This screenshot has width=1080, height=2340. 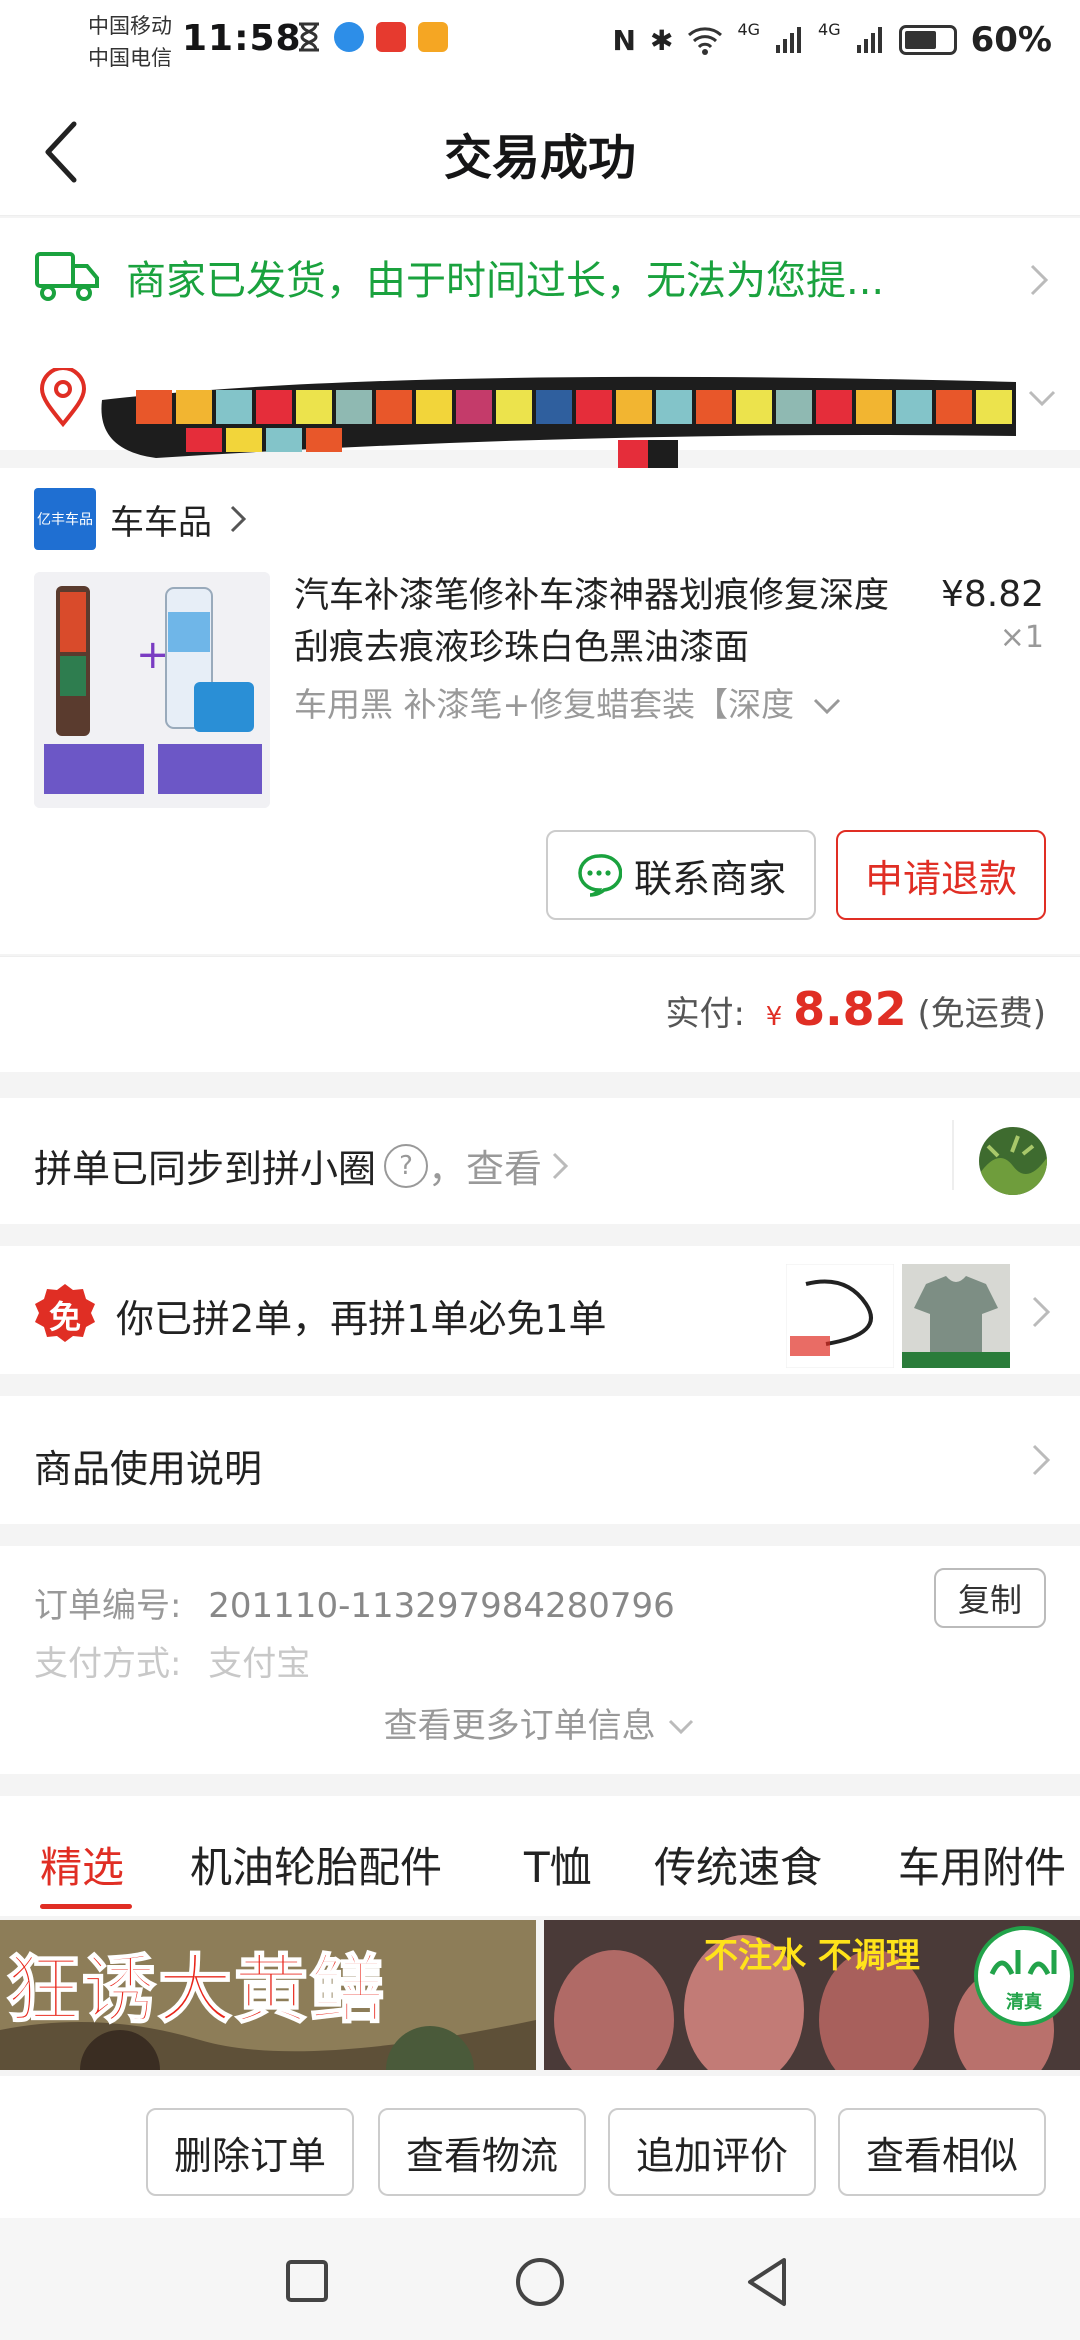 I want to click on usage-instructions-row: 商品使用说明, so click(x=540, y=1460).